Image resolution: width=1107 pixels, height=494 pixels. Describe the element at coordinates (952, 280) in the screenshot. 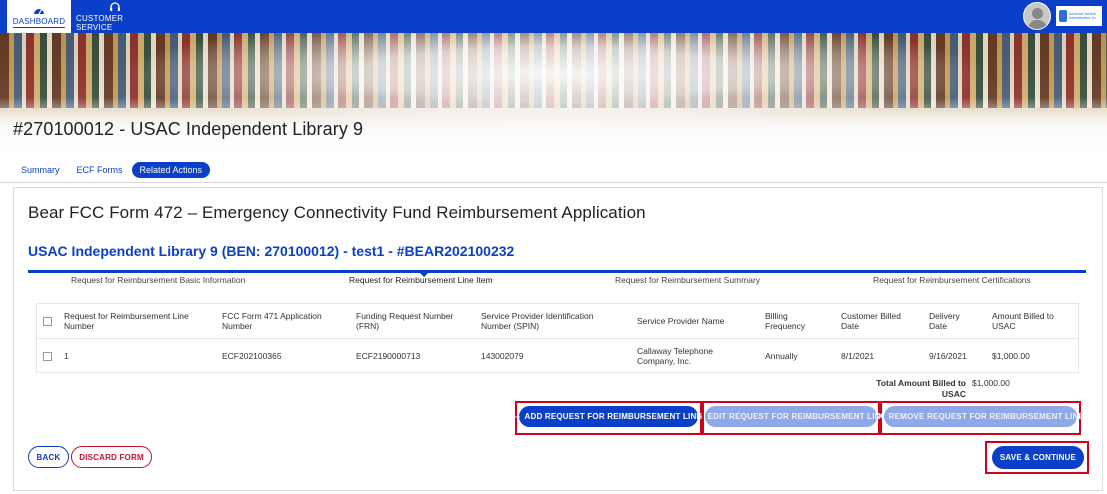

I see `step-certifications: Request for Reimbursement Certifications` at that location.